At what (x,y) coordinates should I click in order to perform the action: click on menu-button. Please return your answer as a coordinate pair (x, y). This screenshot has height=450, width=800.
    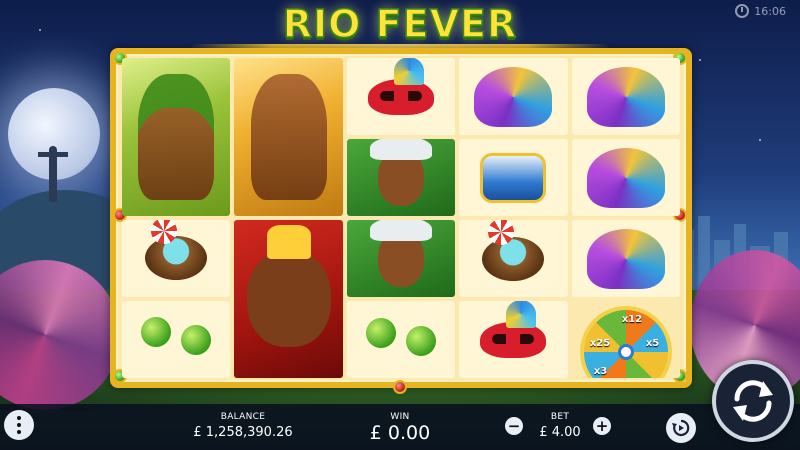
    Looking at the image, I should click on (19, 425).